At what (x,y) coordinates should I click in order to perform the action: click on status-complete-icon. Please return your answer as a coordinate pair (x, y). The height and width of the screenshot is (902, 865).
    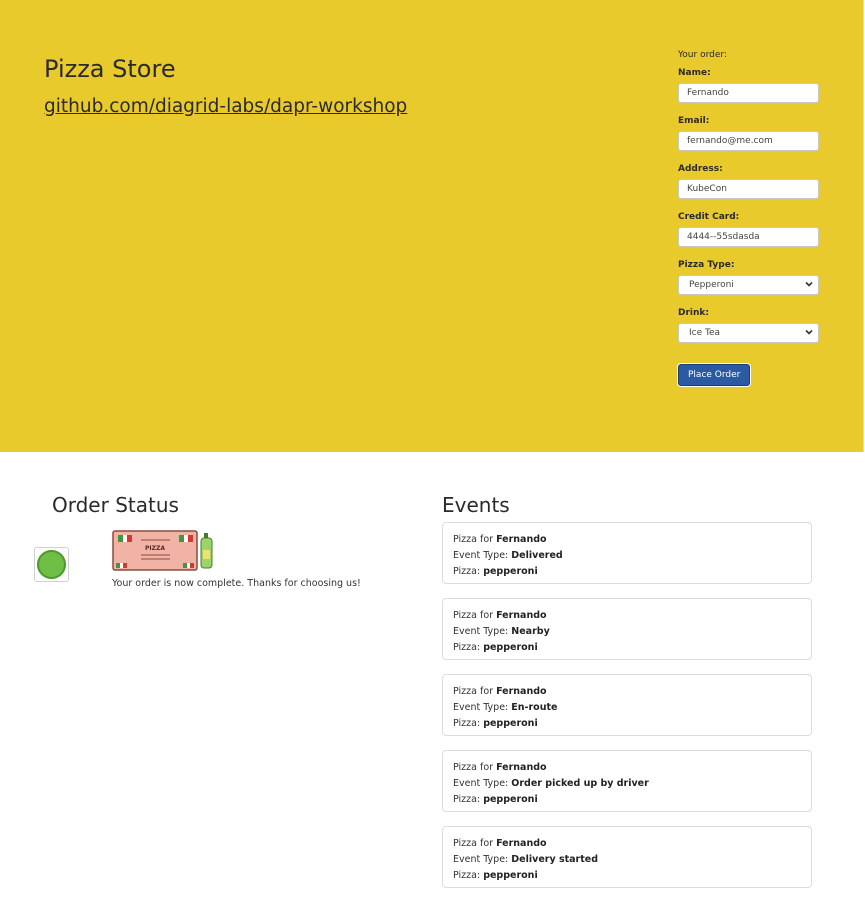
    Looking at the image, I should click on (51, 564).